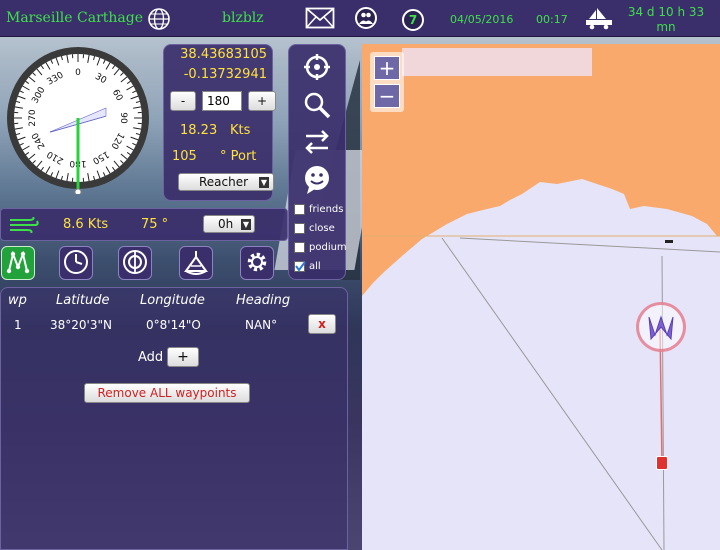 Image resolution: width=720 pixels, height=550 pixels. I want to click on latitude-column-header: Latitude, so click(83, 300).